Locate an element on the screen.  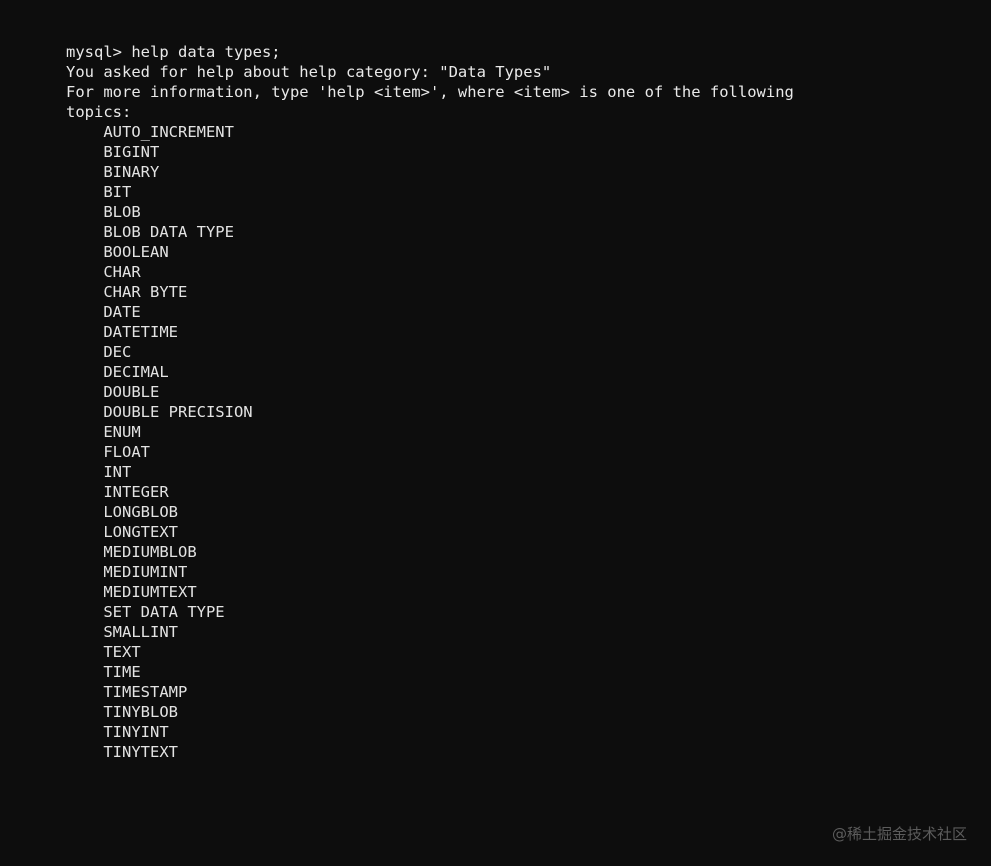
list-item: DATETIME is located at coordinates (122, 332).